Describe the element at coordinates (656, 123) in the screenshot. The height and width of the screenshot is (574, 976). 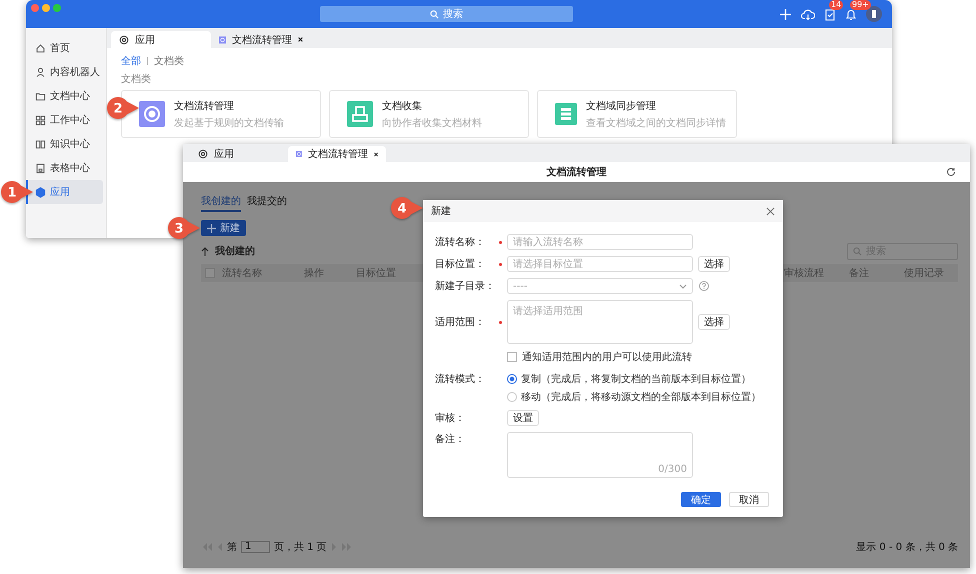
I see `card-description: 查看文档域之间的文档同步详情` at that location.